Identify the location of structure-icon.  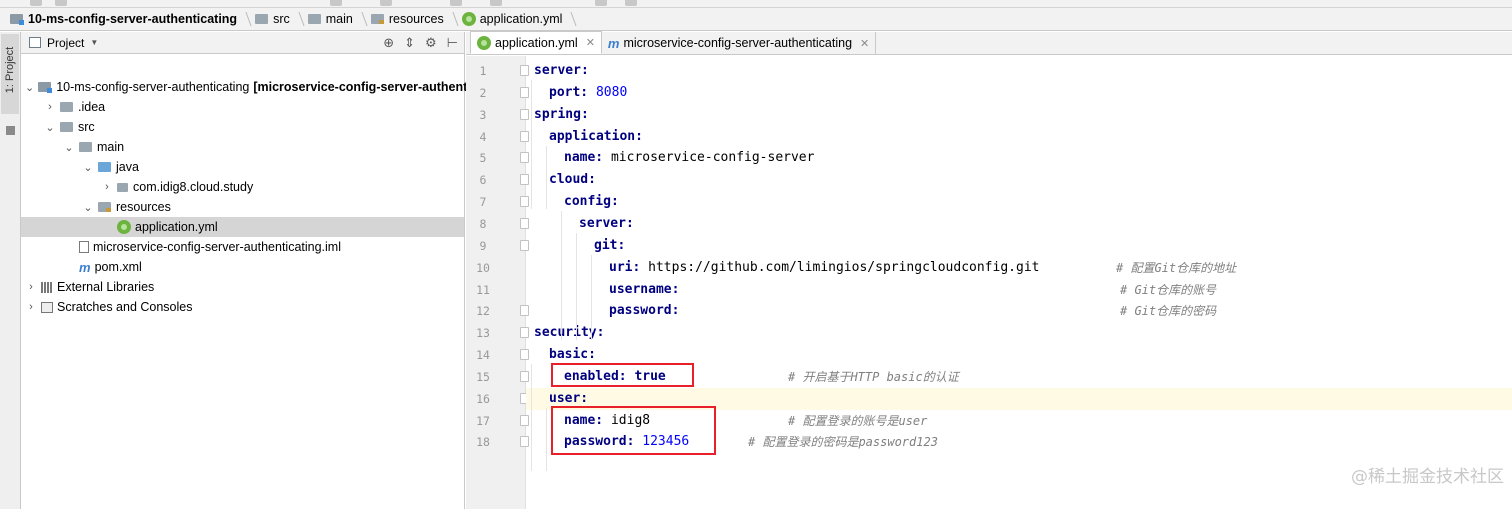
(10, 130).